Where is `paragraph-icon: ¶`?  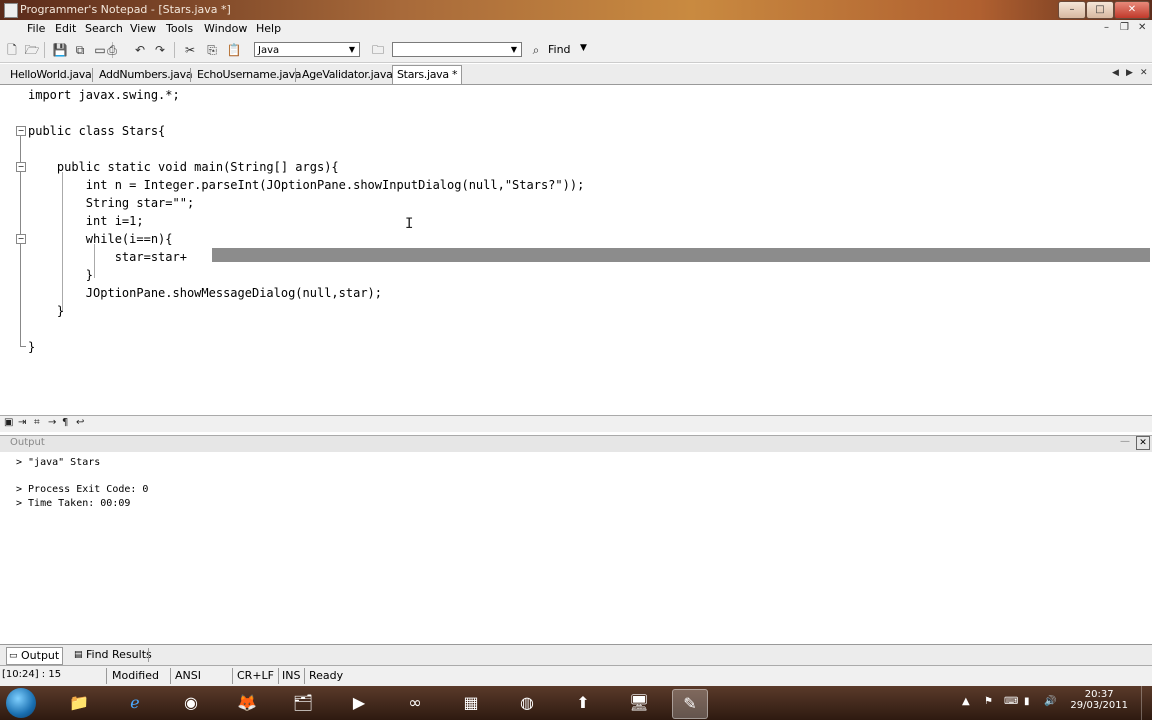 paragraph-icon: ¶ is located at coordinates (65, 422).